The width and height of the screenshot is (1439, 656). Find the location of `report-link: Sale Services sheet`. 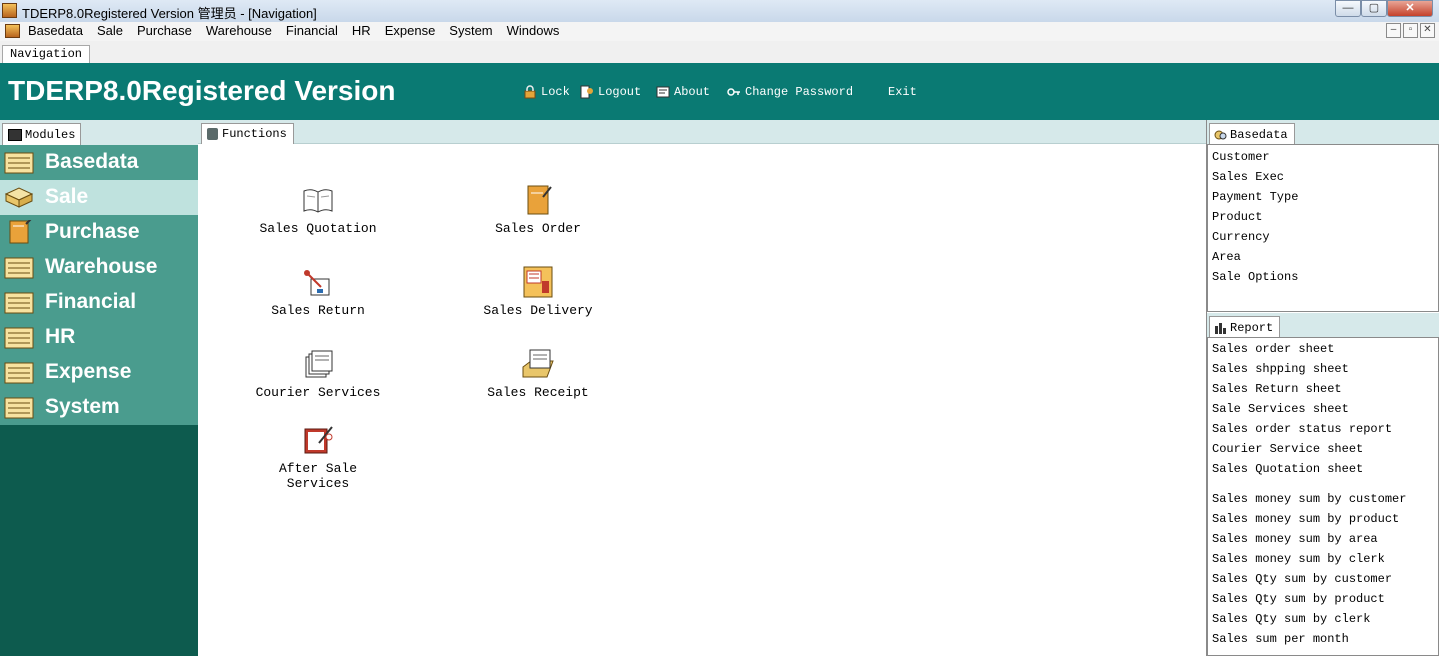

report-link: Sale Services sheet is located at coordinates (1309, 409).